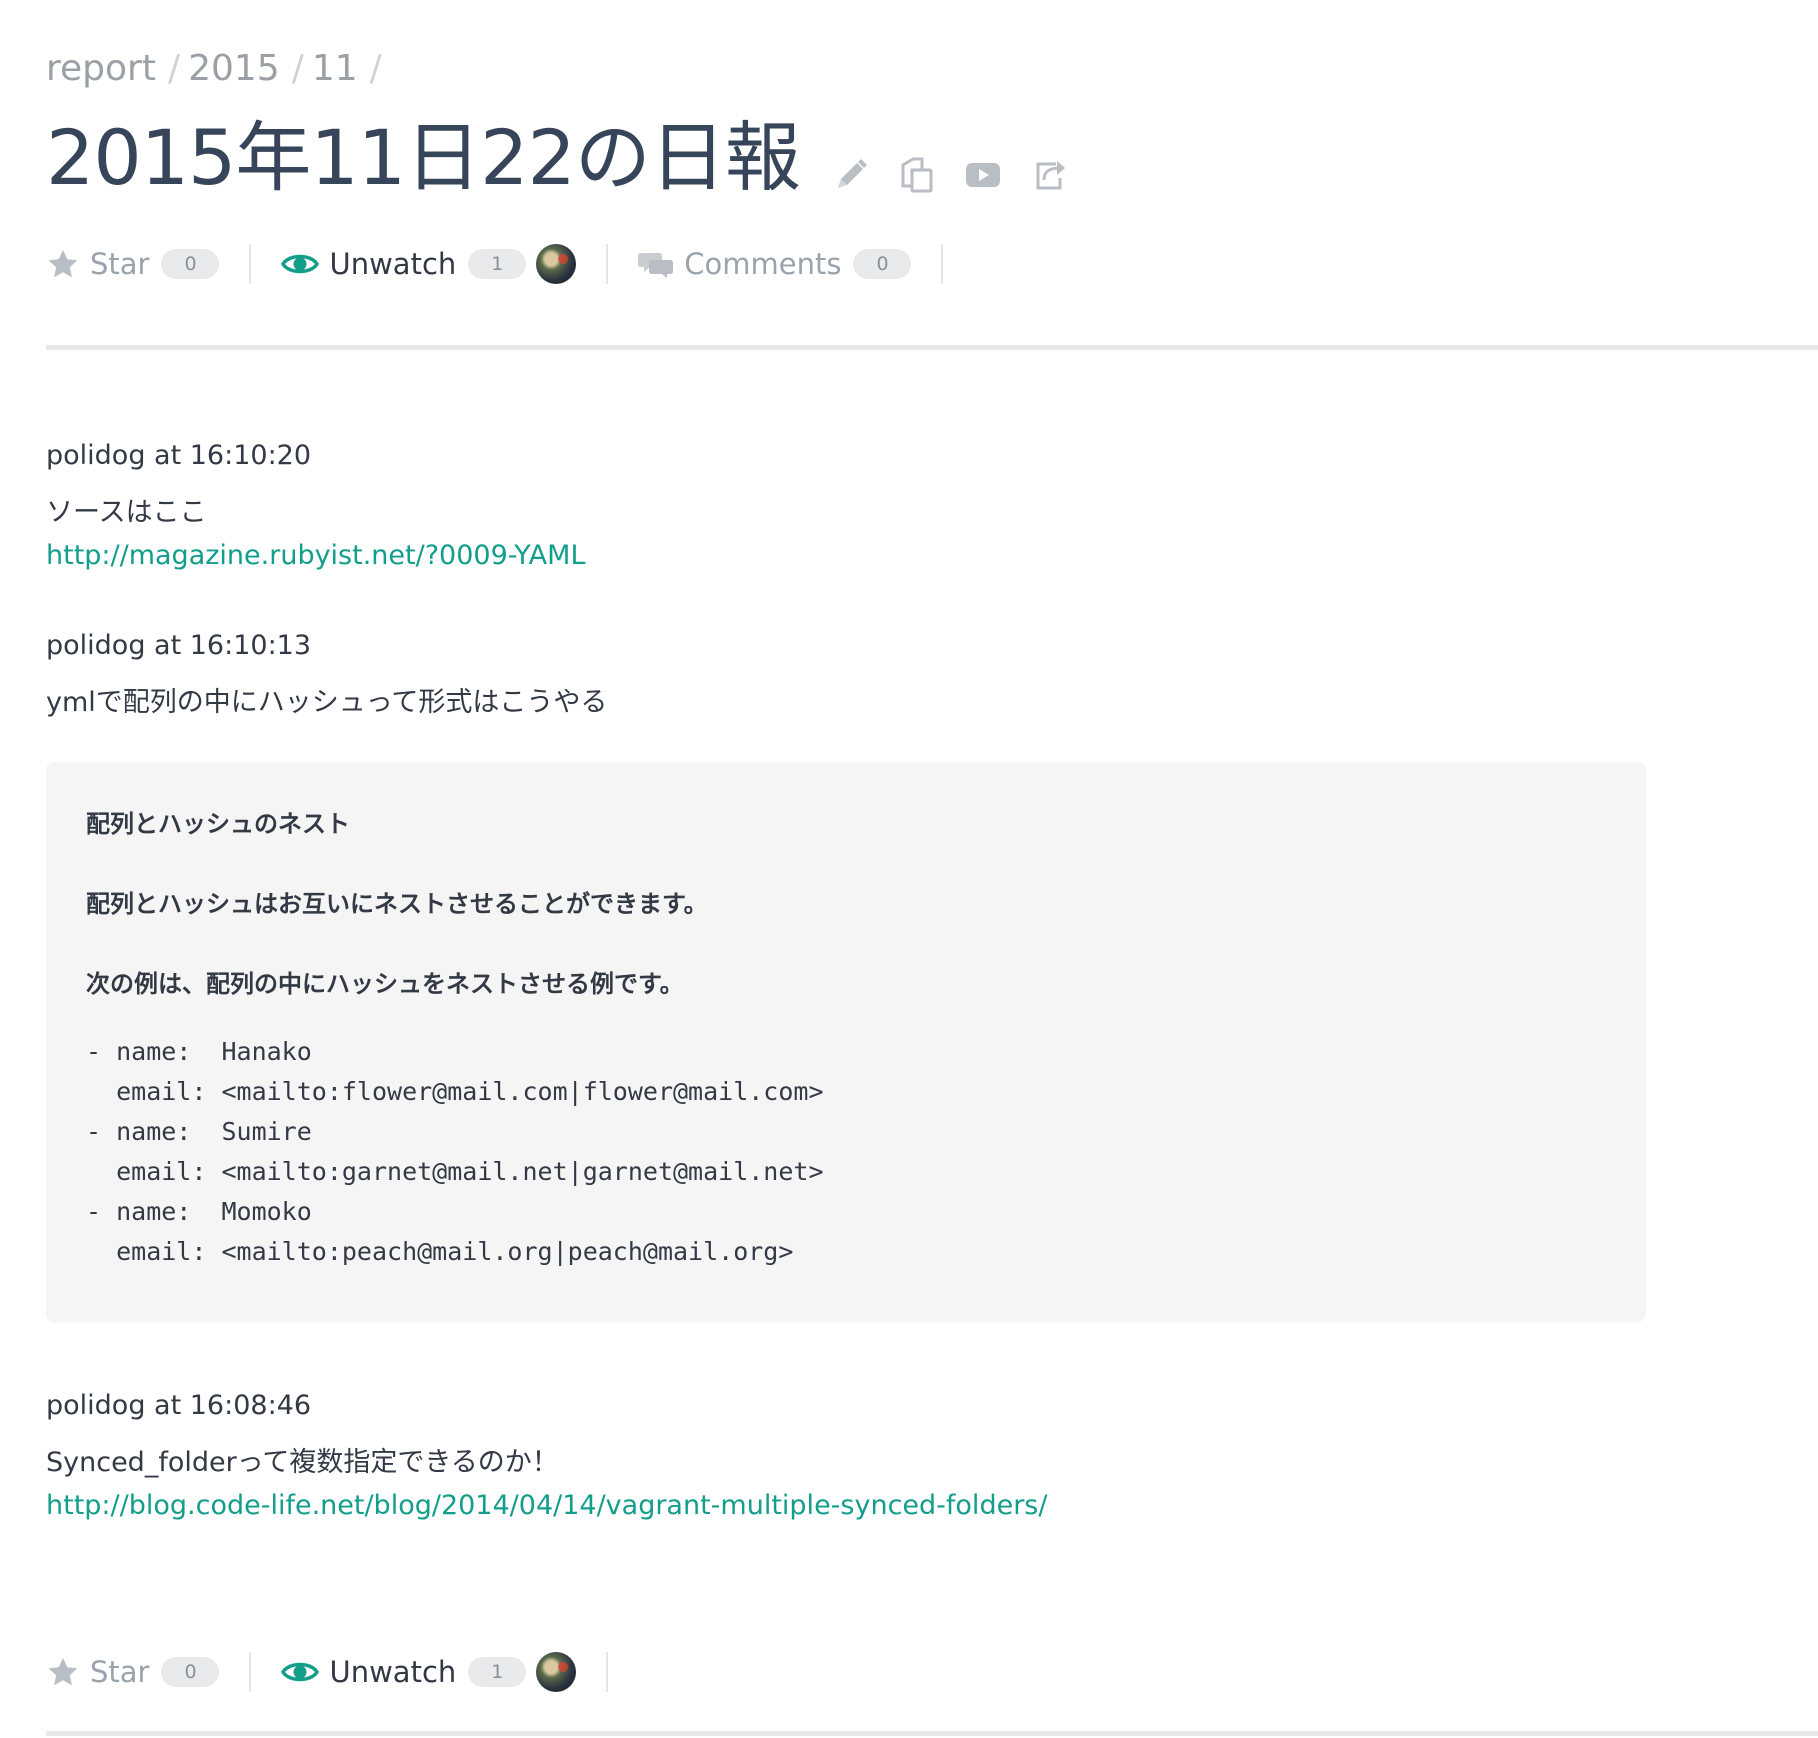 The width and height of the screenshot is (1818, 1738). Describe the element at coordinates (950, 175) in the screenshot. I see `title-actions` at that location.